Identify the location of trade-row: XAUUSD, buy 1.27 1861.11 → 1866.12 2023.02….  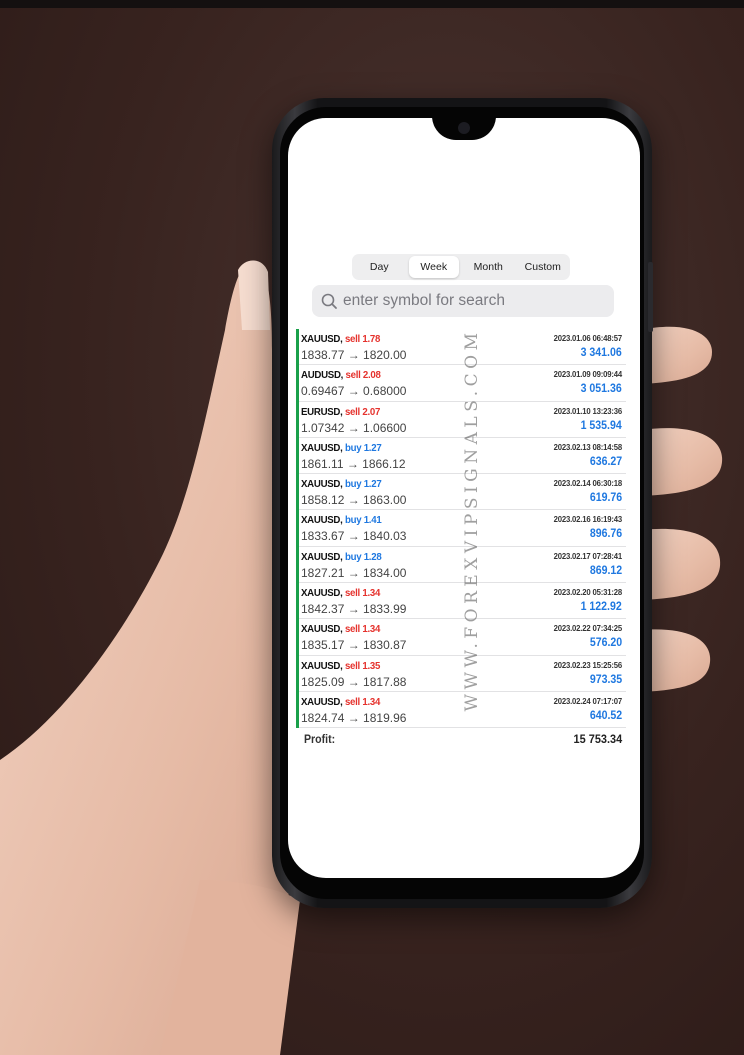
(461, 456).